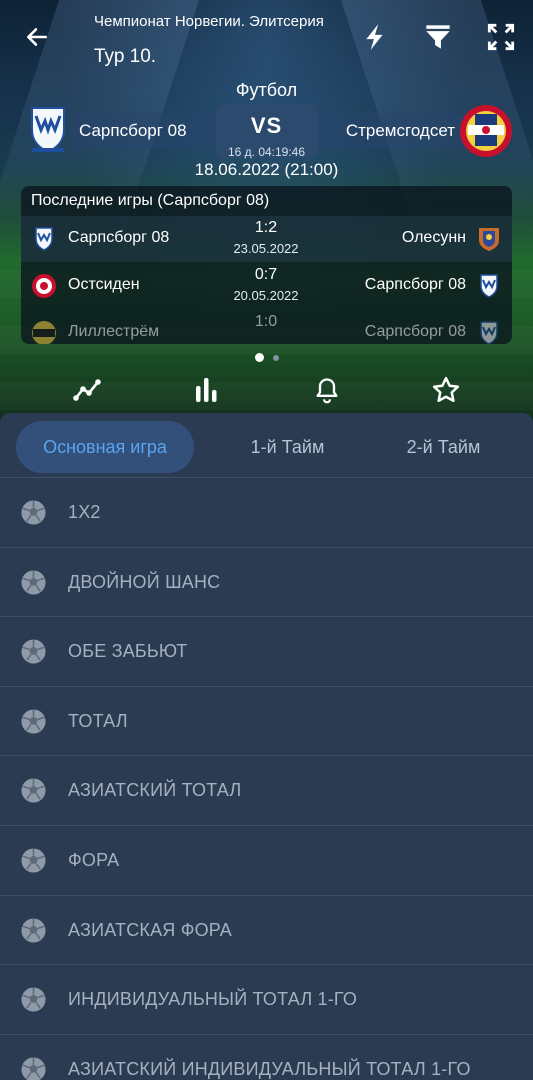 The width and height of the screenshot is (533, 1080). I want to click on score: 0:7, so click(266, 274).